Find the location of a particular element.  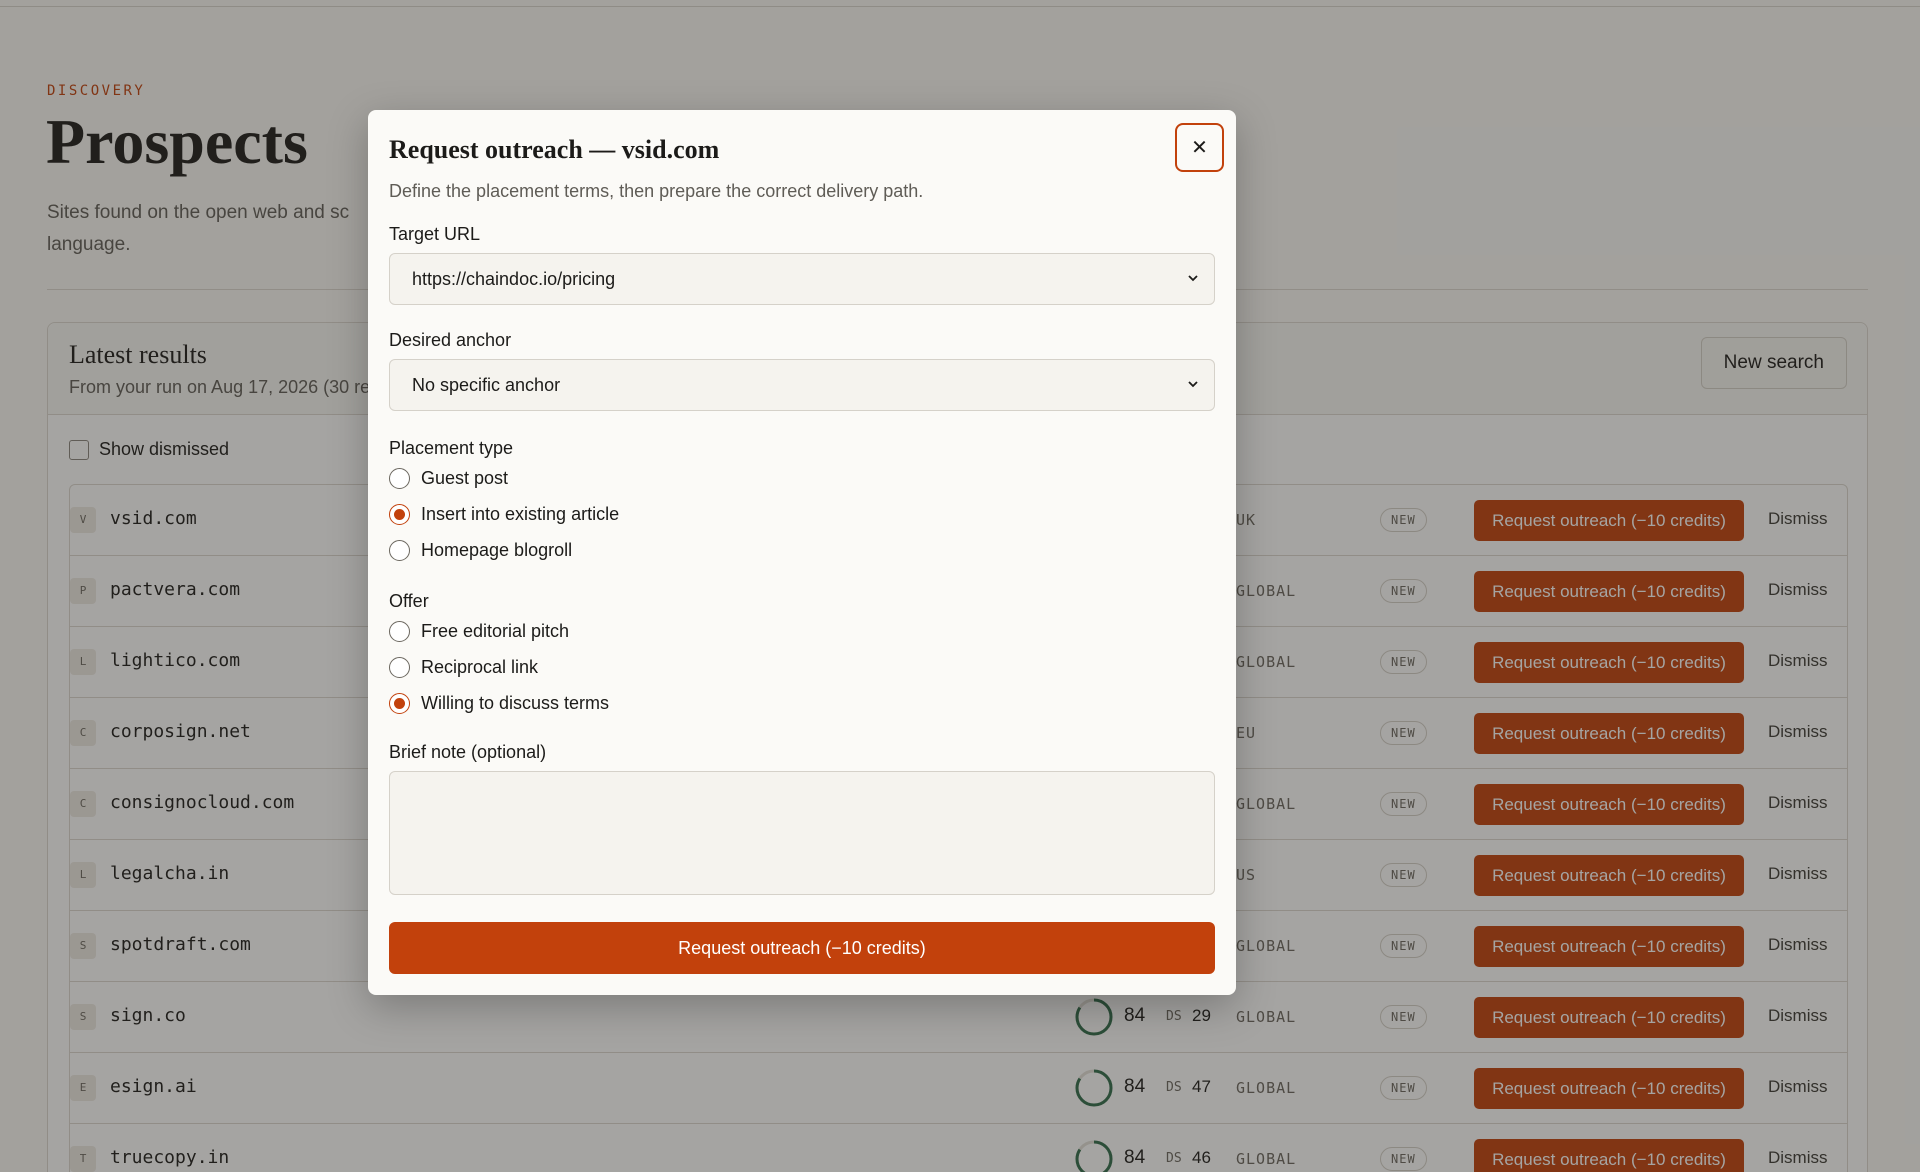

placement-type-option-label: Guest post is located at coordinates (465, 478).